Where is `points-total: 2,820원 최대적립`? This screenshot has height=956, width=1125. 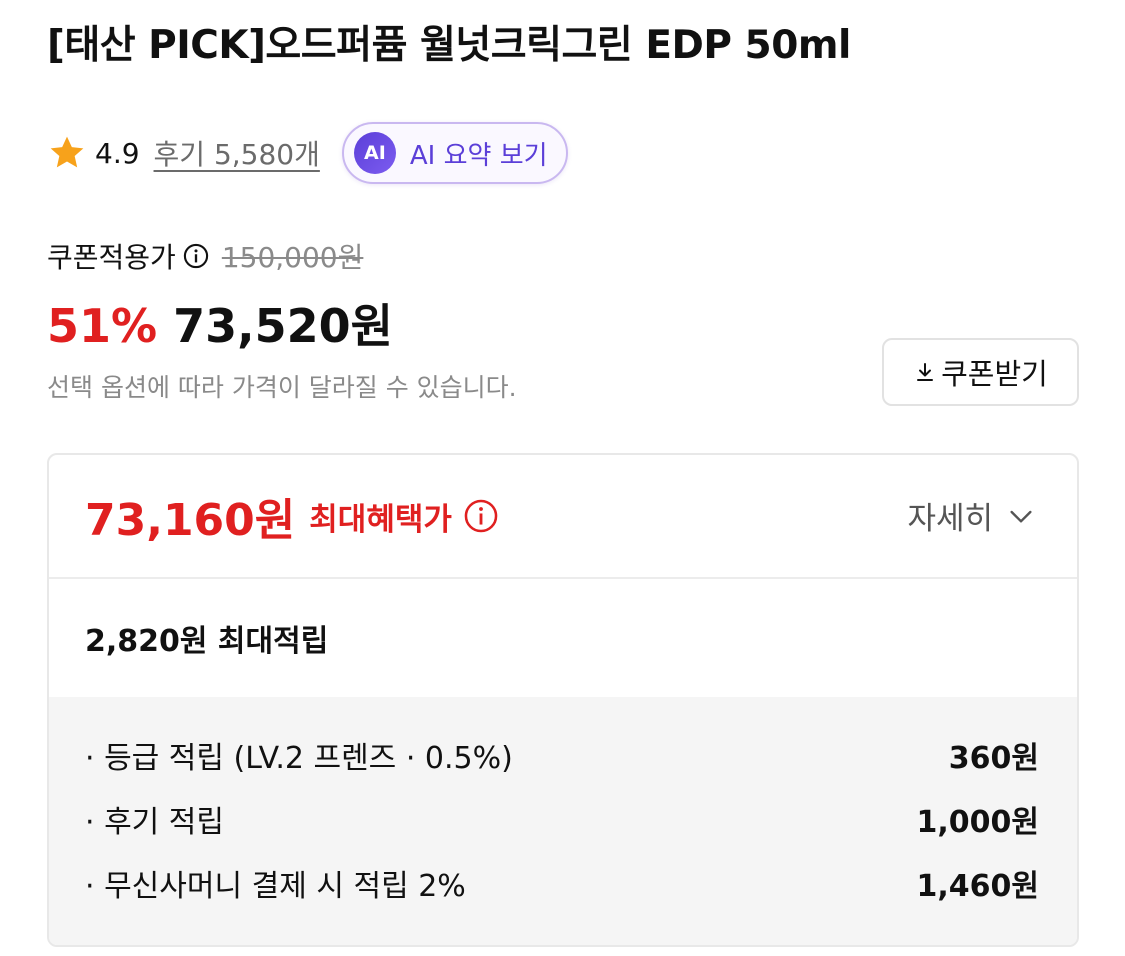 points-total: 2,820원 최대적립 is located at coordinates (207, 641).